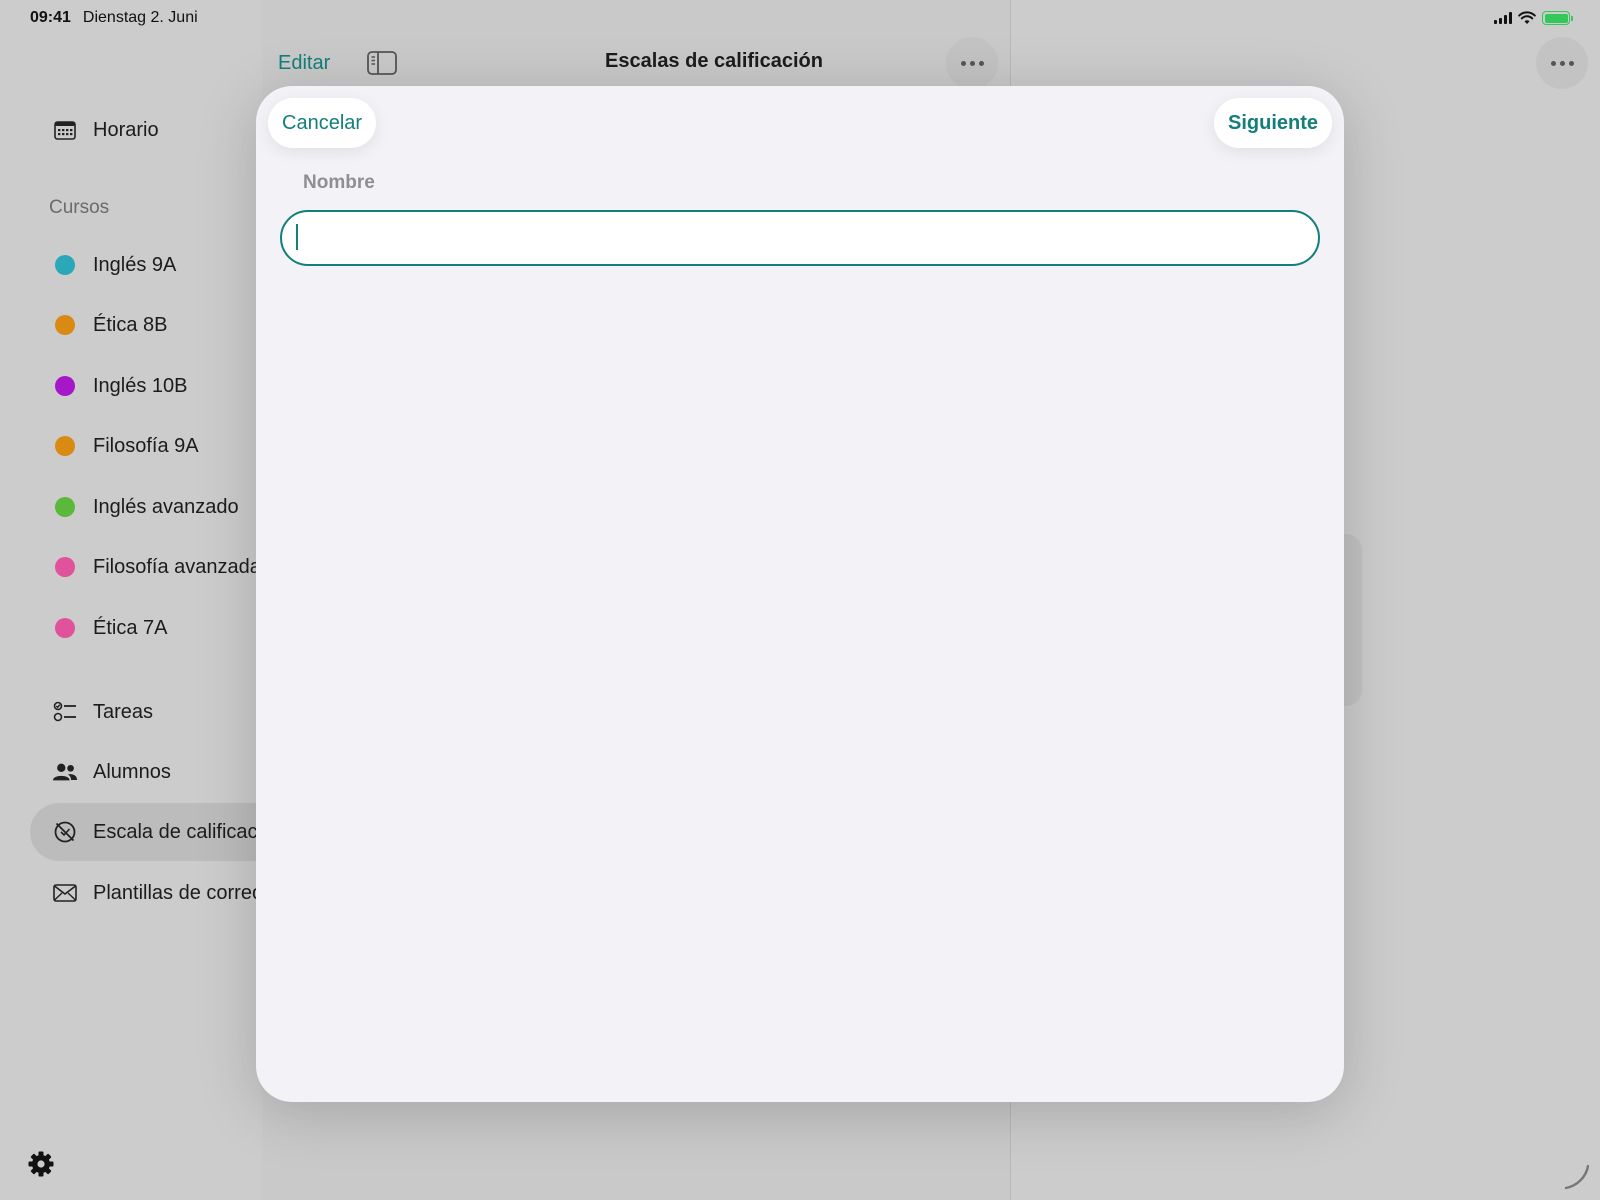 This screenshot has height=1200, width=1600. Describe the element at coordinates (1272, 123) in the screenshot. I see `next-button: Siguiente` at that location.